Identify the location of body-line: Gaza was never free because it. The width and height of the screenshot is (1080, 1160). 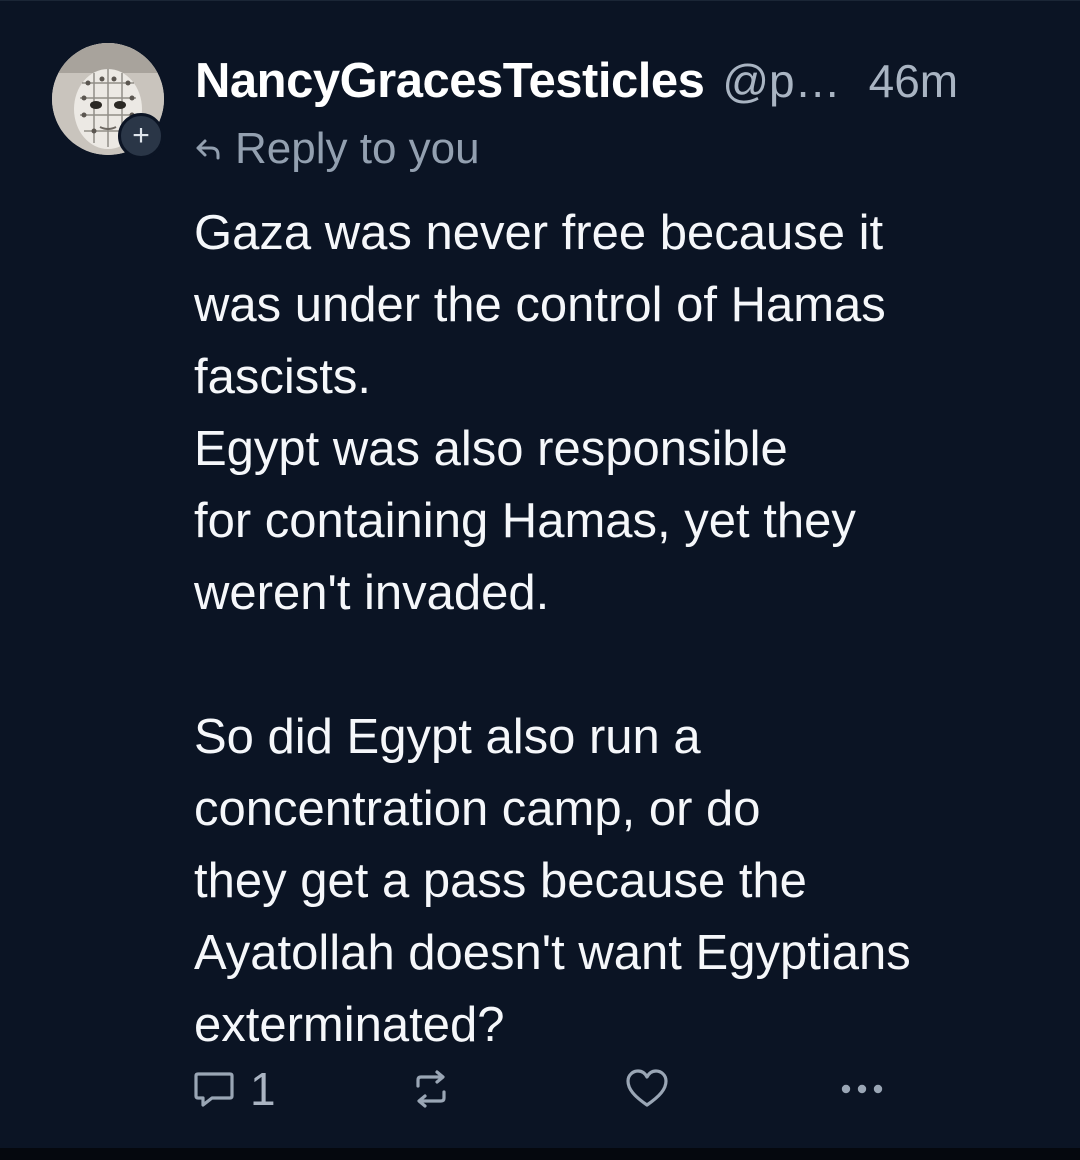
(539, 233).